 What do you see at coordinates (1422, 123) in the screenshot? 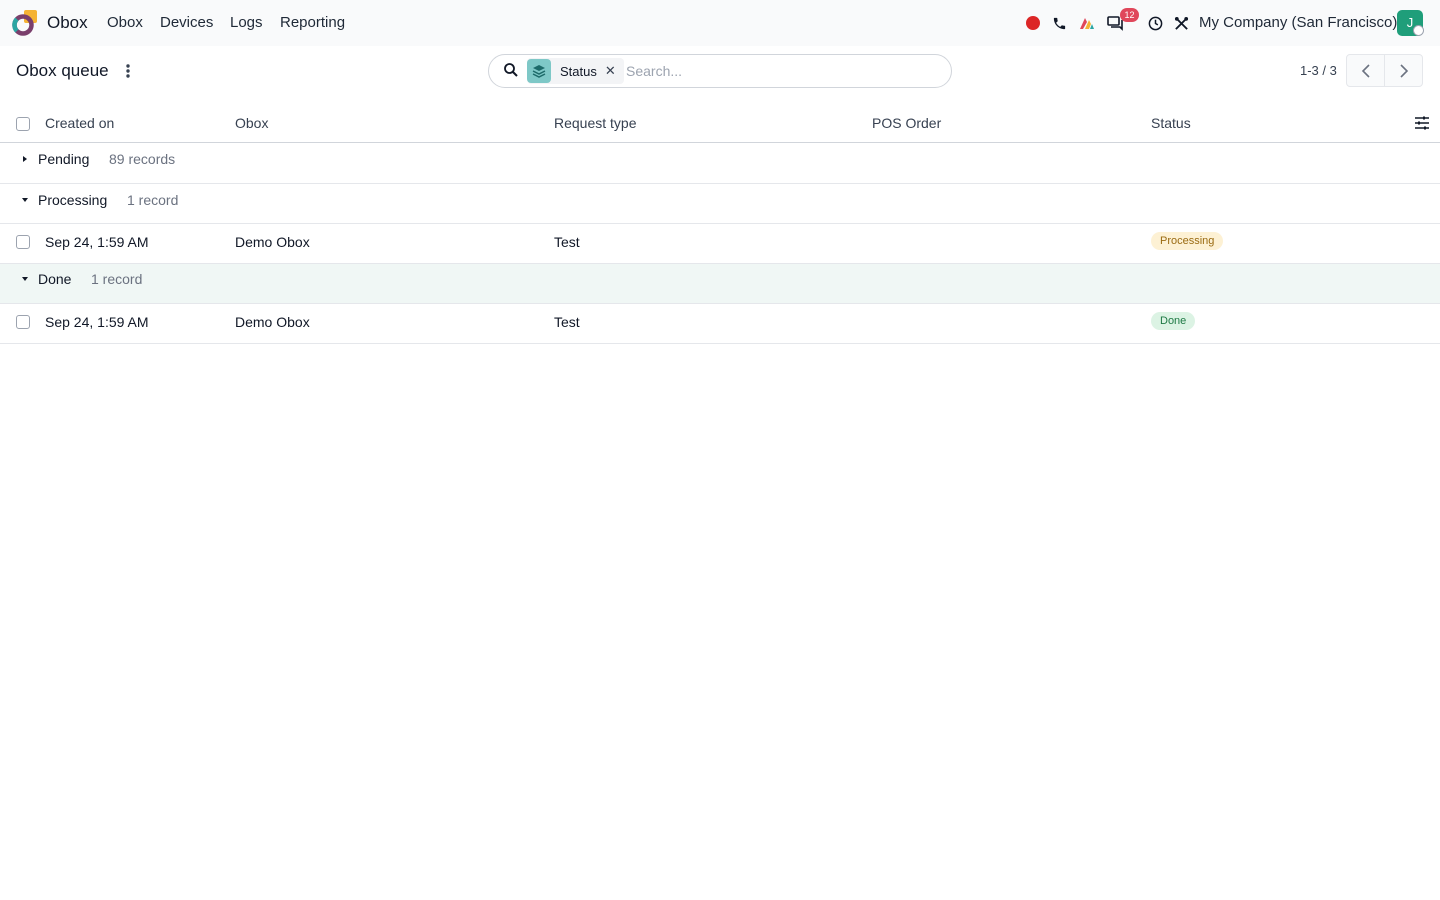
I see `optional-columns-icon` at bounding box center [1422, 123].